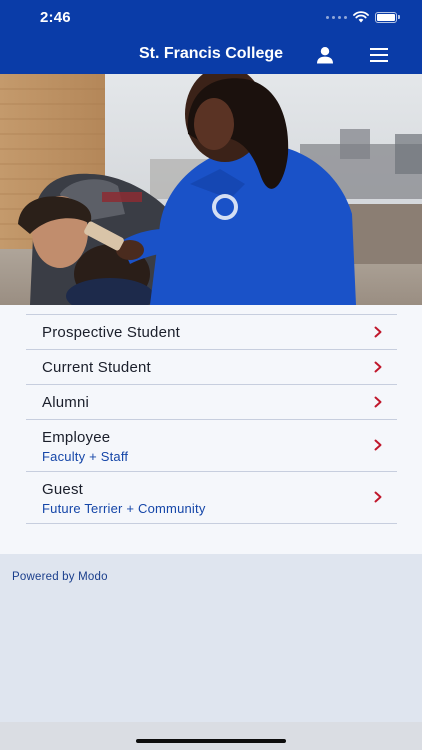 This screenshot has width=422, height=750. What do you see at coordinates (124, 508) in the screenshot?
I see `menu-item-subtitle: Future Terrier + Community` at bounding box center [124, 508].